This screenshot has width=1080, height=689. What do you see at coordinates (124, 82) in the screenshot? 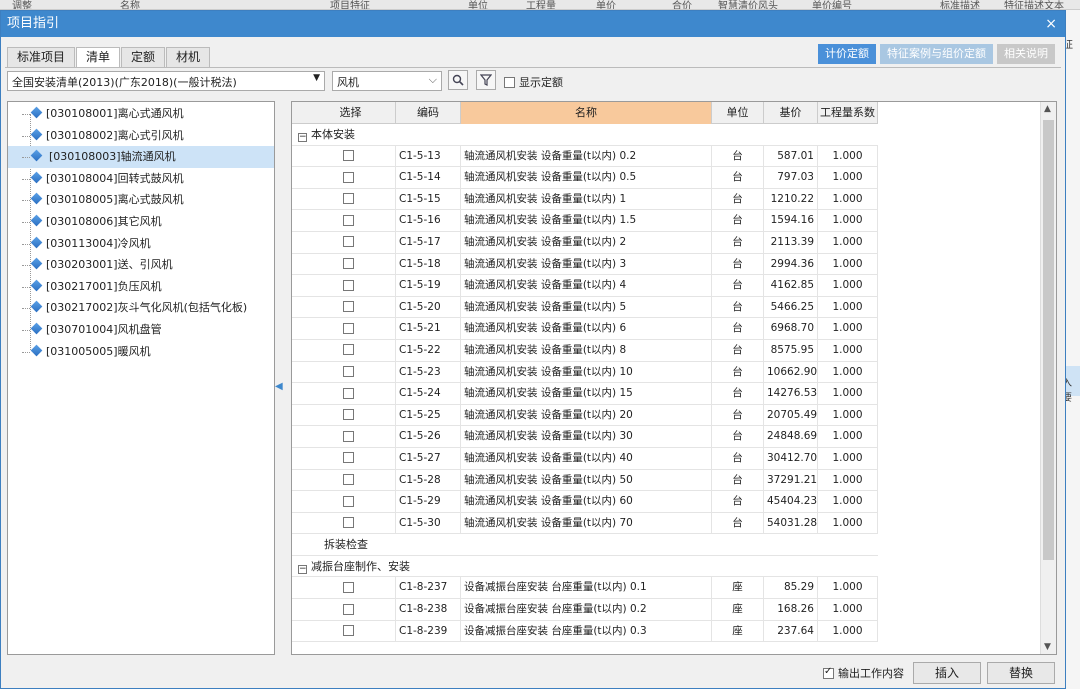
I see `library-select-value: 全国安装清单(2013)(广东2018)(一般计税法)` at bounding box center [124, 82].